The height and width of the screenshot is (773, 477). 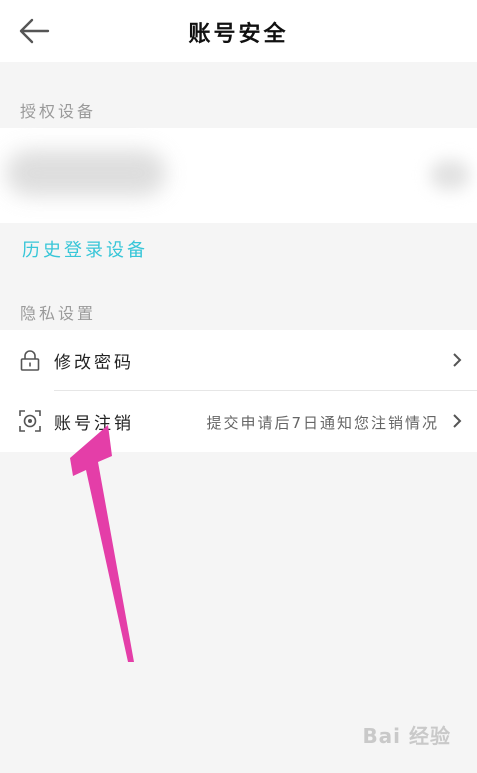 What do you see at coordinates (30, 421) in the screenshot?
I see `face-scan-icon` at bounding box center [30, 421].